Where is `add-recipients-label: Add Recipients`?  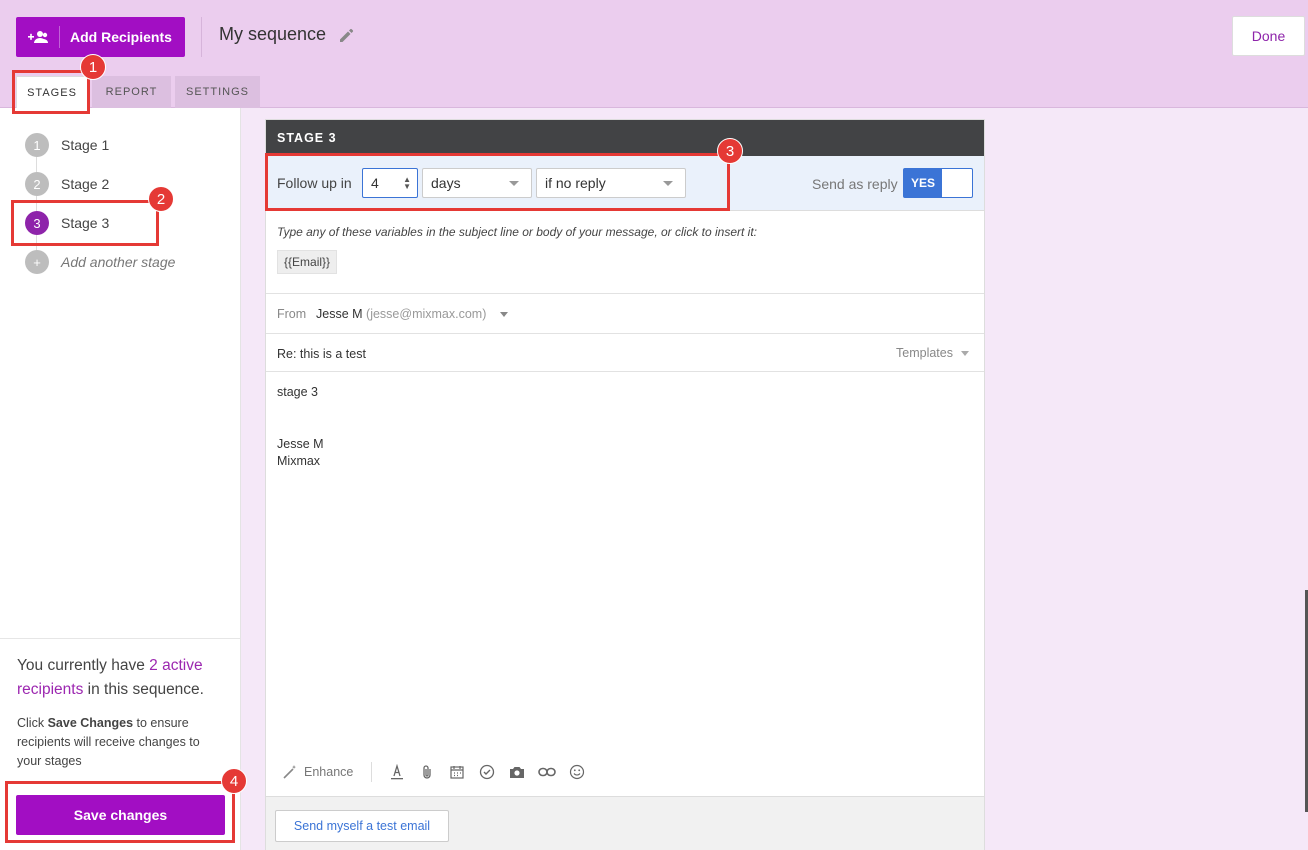
add-recipients-label: Add Recipients is located at coordinates (121, 37).